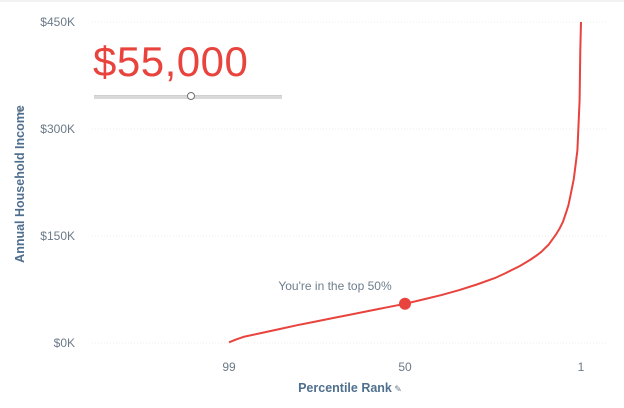 The image size is (624, 408). Describe the element at coordinates (57, 22) in the screenshot. I see `y-tick-label: $450K` at that location.